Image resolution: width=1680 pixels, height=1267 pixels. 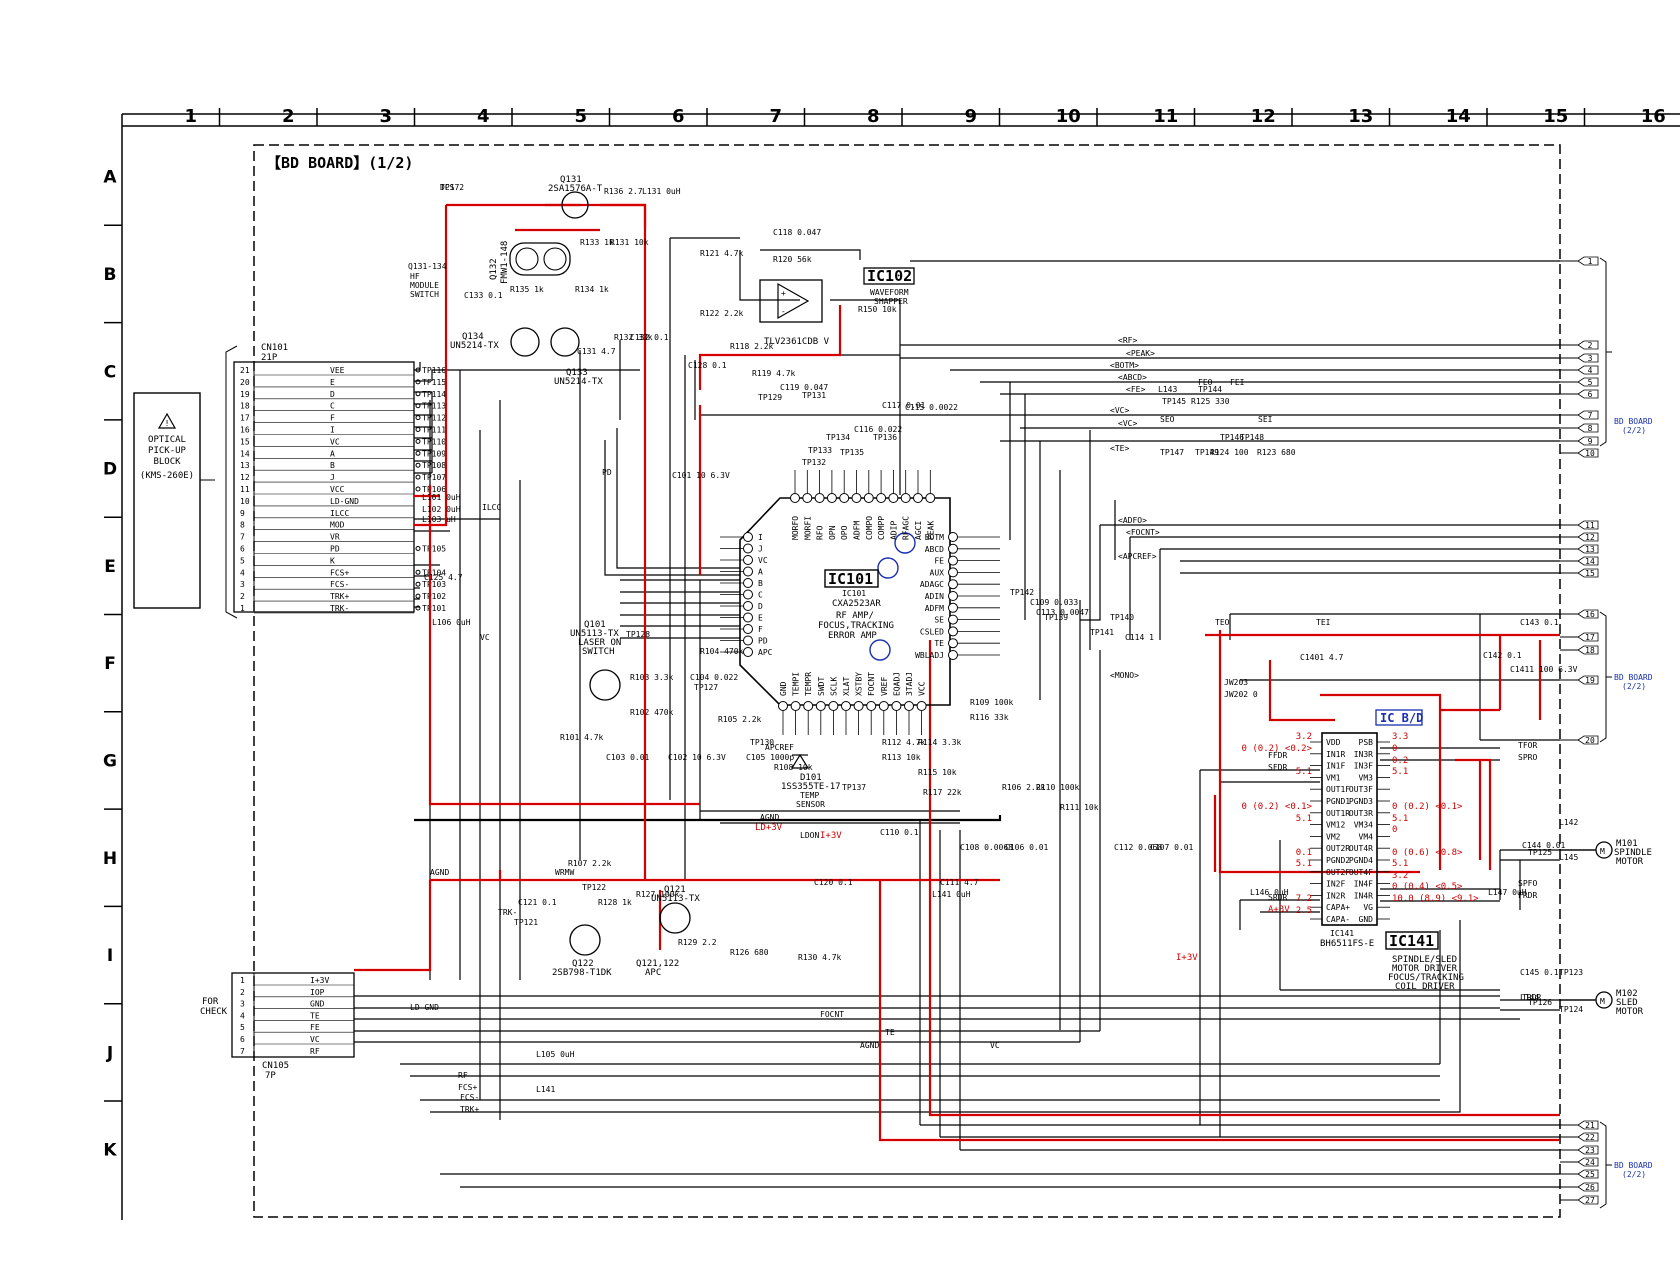 What do you see at coordinates (1539, 622) in the screenshot?
I see `component-label: C143 0.1` at bounding box center [1539, 622].